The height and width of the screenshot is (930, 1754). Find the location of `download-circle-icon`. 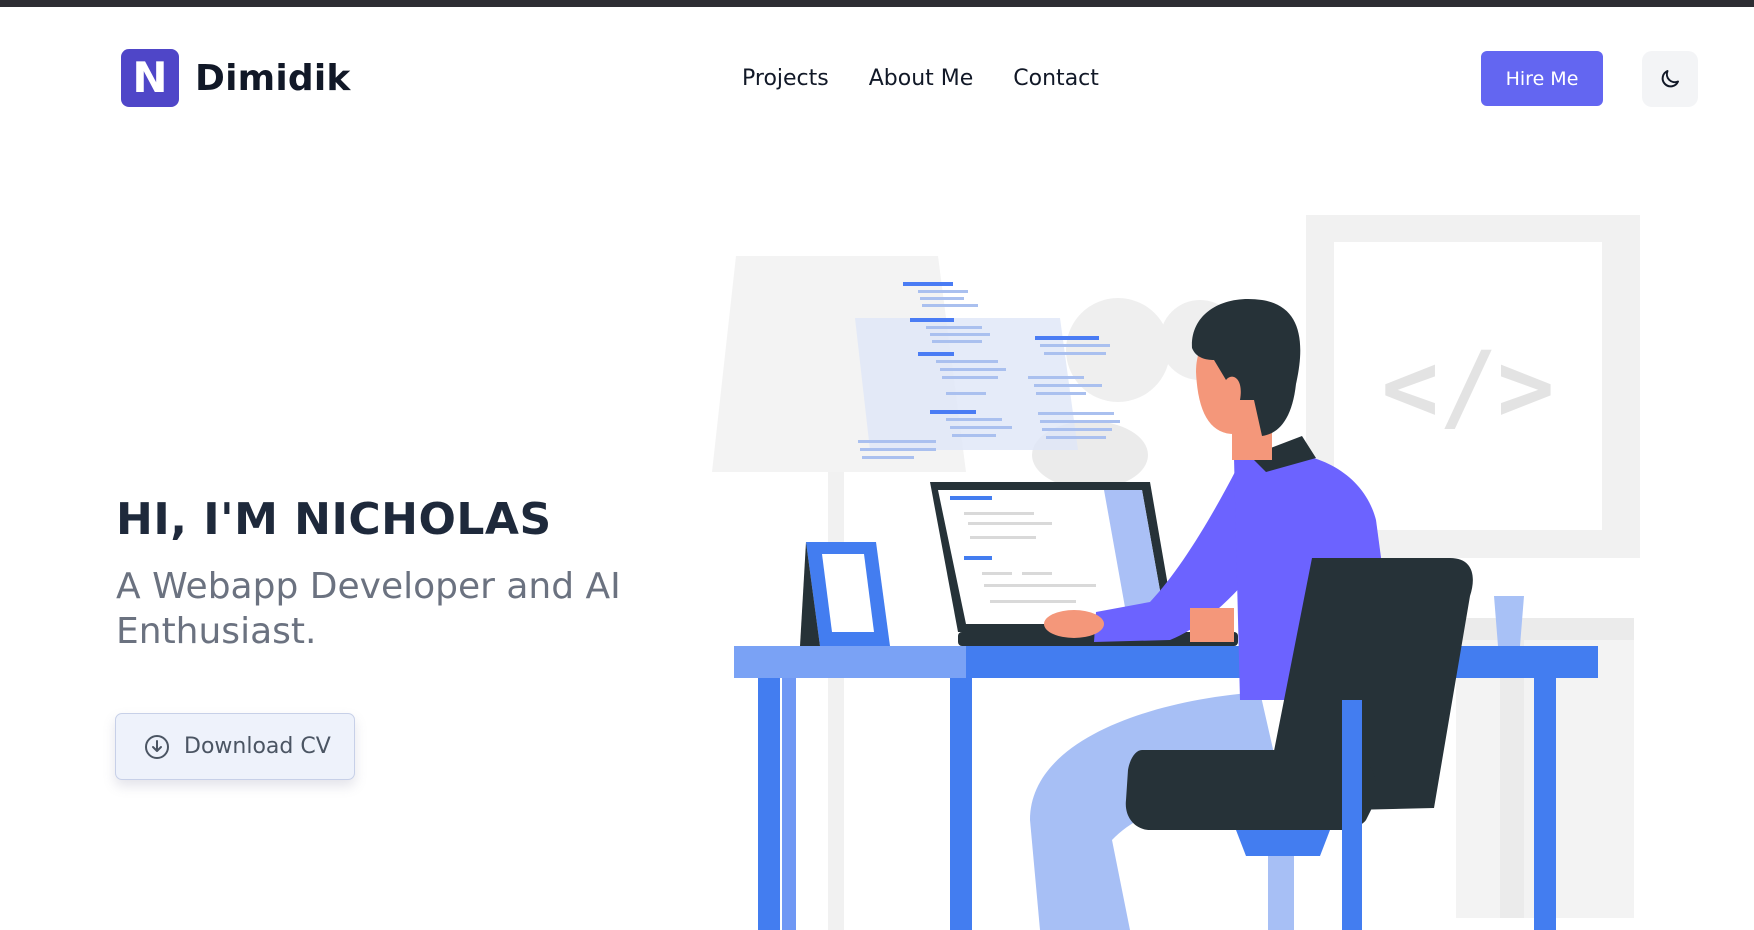

download-circle-icon is located at coordinates (157, 746).